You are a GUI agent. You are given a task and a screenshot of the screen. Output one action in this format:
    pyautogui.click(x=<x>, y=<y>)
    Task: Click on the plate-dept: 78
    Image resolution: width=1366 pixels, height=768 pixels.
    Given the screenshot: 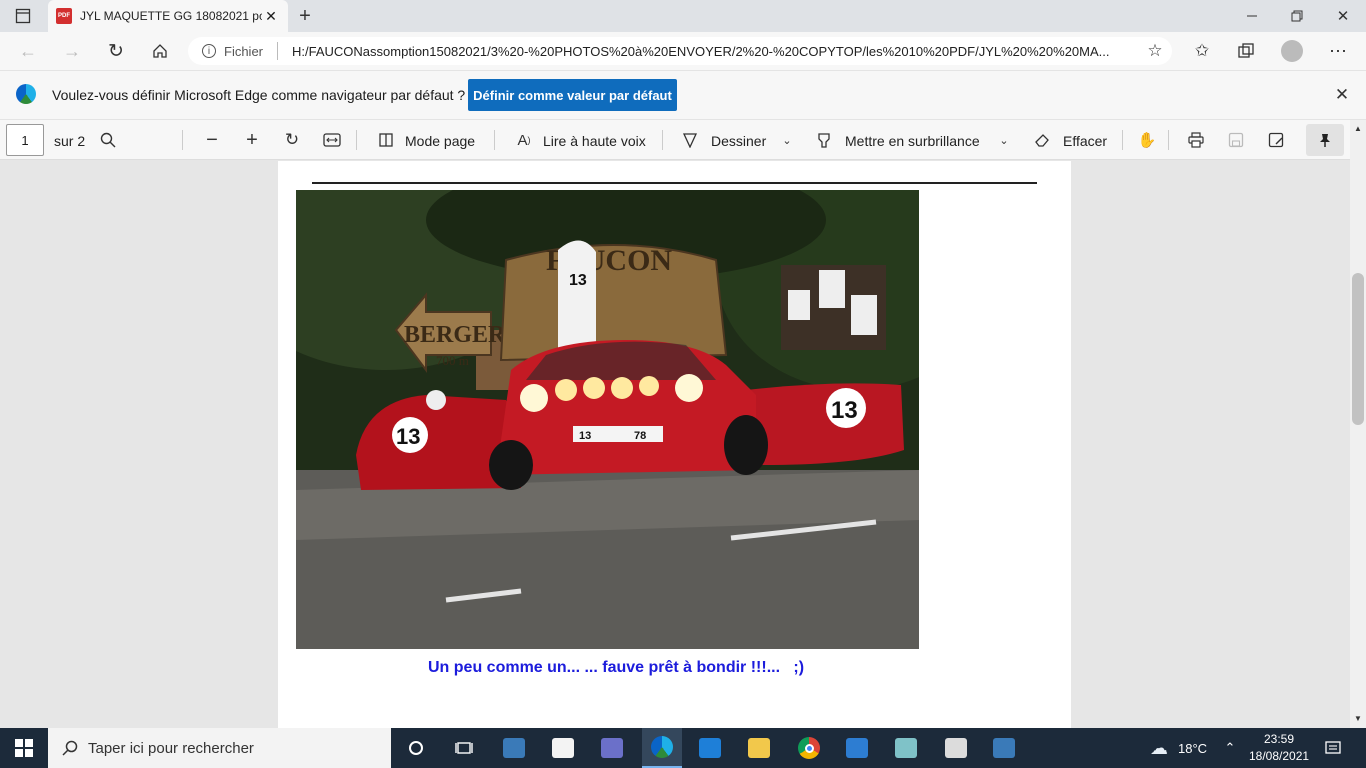 What is the action you would take?
    pyautogui.click(x=640, y=436)
    